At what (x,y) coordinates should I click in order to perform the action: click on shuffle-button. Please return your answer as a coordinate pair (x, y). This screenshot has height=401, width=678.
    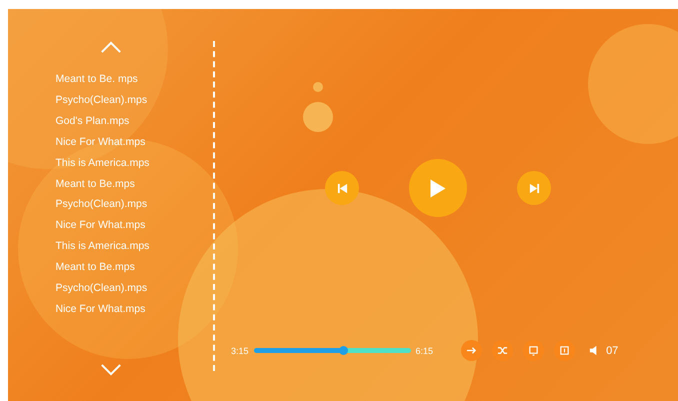
    Looking at the image, I should click on (503, 350).